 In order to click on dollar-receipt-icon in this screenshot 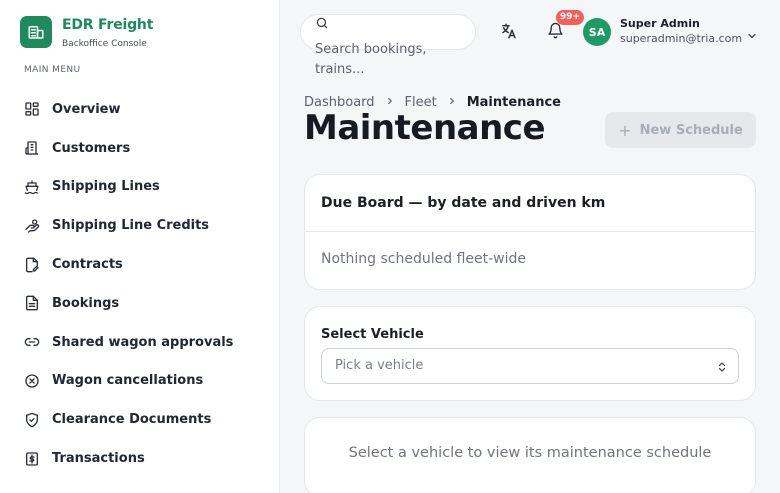, I will do `click(32, 459)`.